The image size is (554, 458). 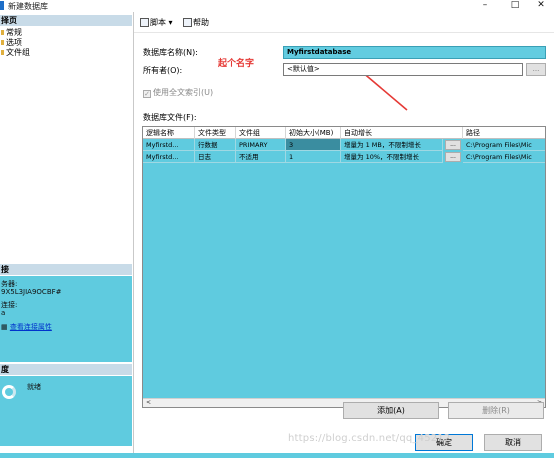 I want to click on close-button: ✕, so click(x=540, y=6).